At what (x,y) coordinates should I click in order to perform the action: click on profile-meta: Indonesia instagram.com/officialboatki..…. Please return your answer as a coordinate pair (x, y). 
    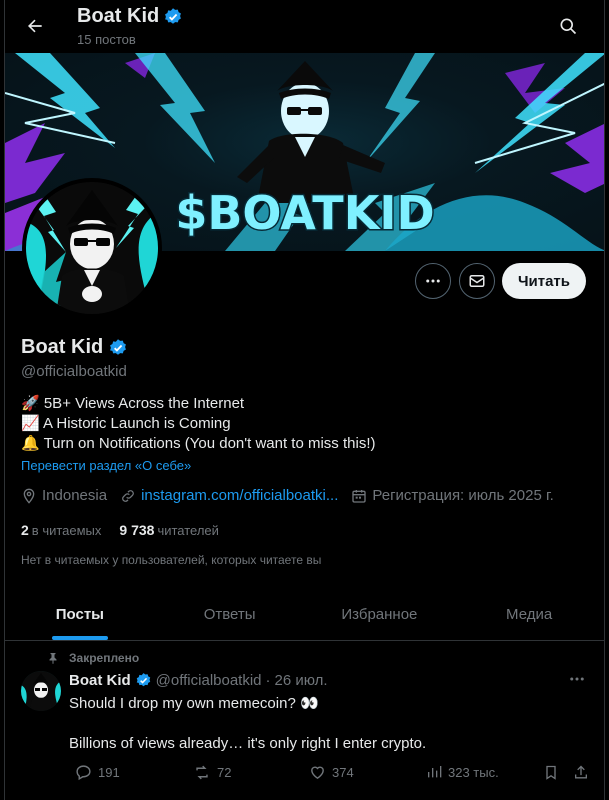
    Looking at the image, I should click on (294, 495).